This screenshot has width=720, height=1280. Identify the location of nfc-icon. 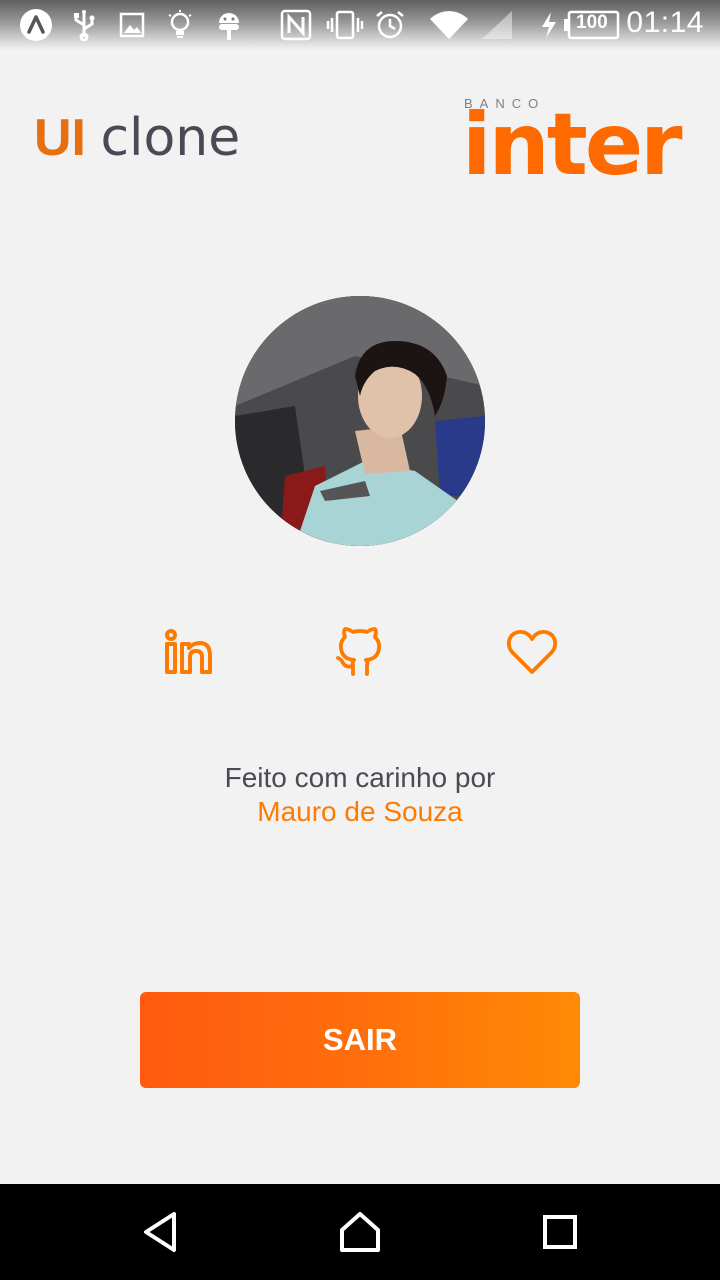
(296, 25).